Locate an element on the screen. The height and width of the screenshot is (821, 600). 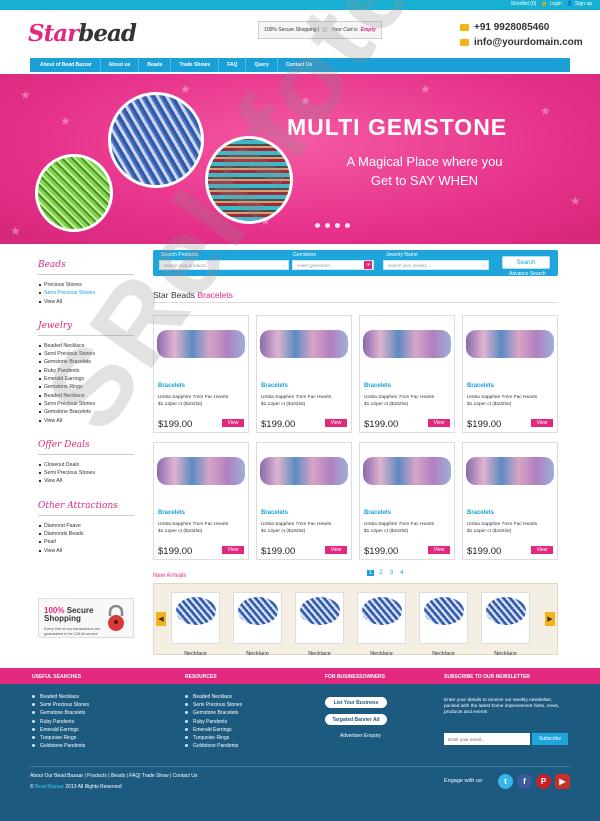
advertiser-enquiry-link: Advertiser Enquiry is located at coordinates (360, 736).